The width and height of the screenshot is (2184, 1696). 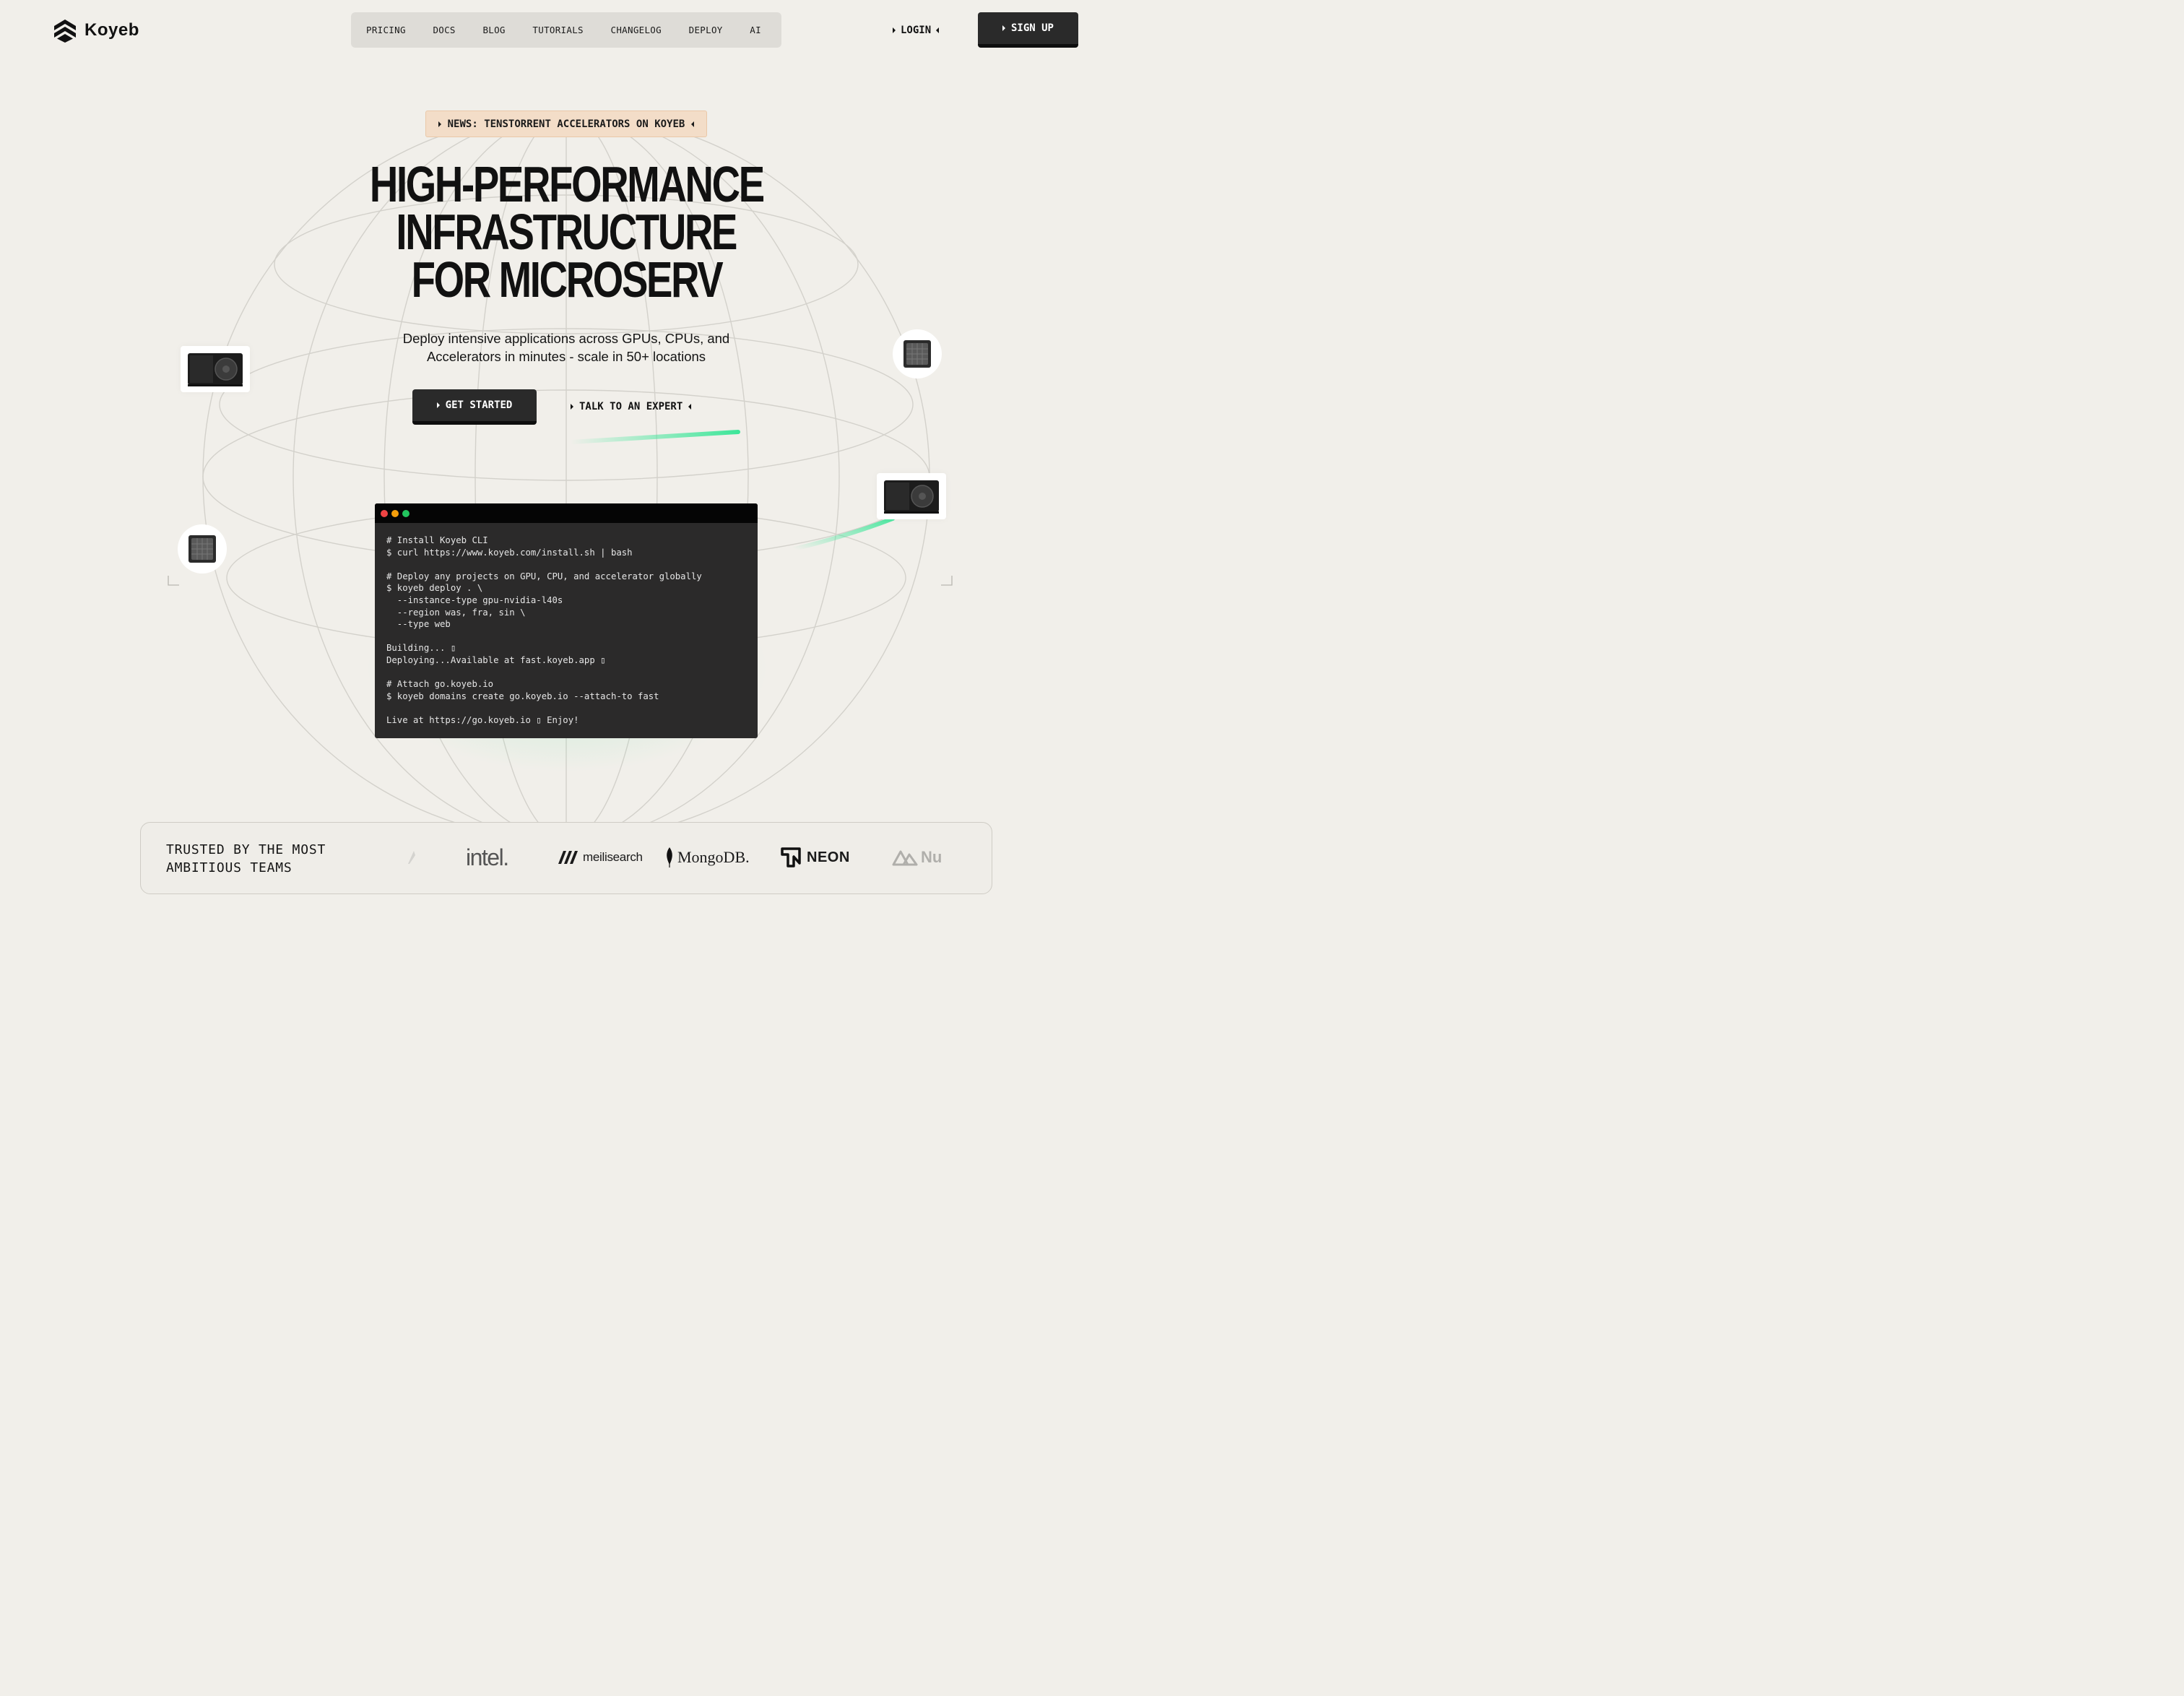 I want to click on brand-name: Koyeb, so click(x=111, y=30).